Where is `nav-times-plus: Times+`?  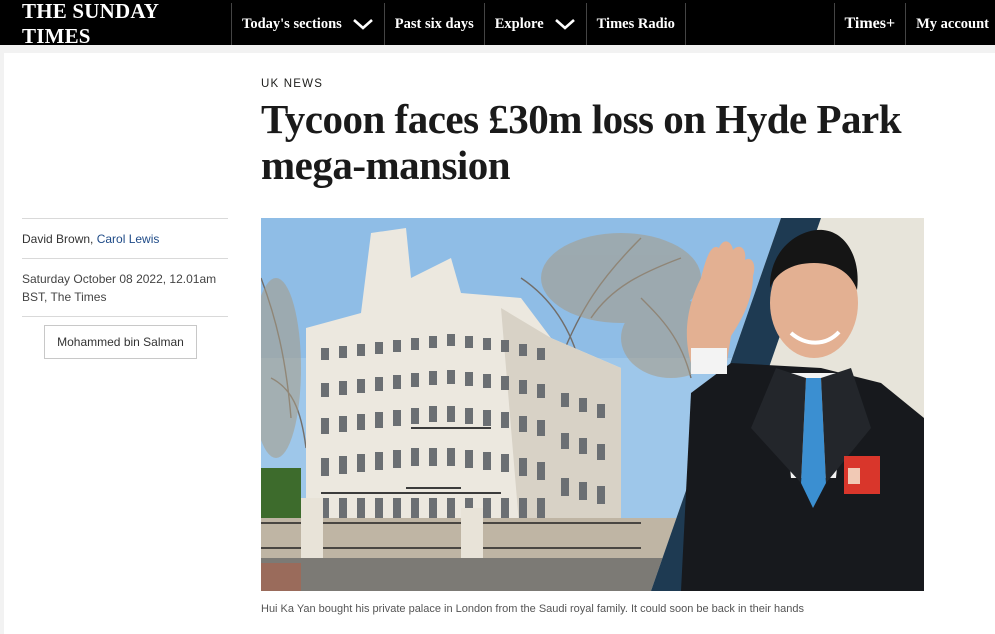 nav-times-plus: Times+ is located at coordinates (871, 24).